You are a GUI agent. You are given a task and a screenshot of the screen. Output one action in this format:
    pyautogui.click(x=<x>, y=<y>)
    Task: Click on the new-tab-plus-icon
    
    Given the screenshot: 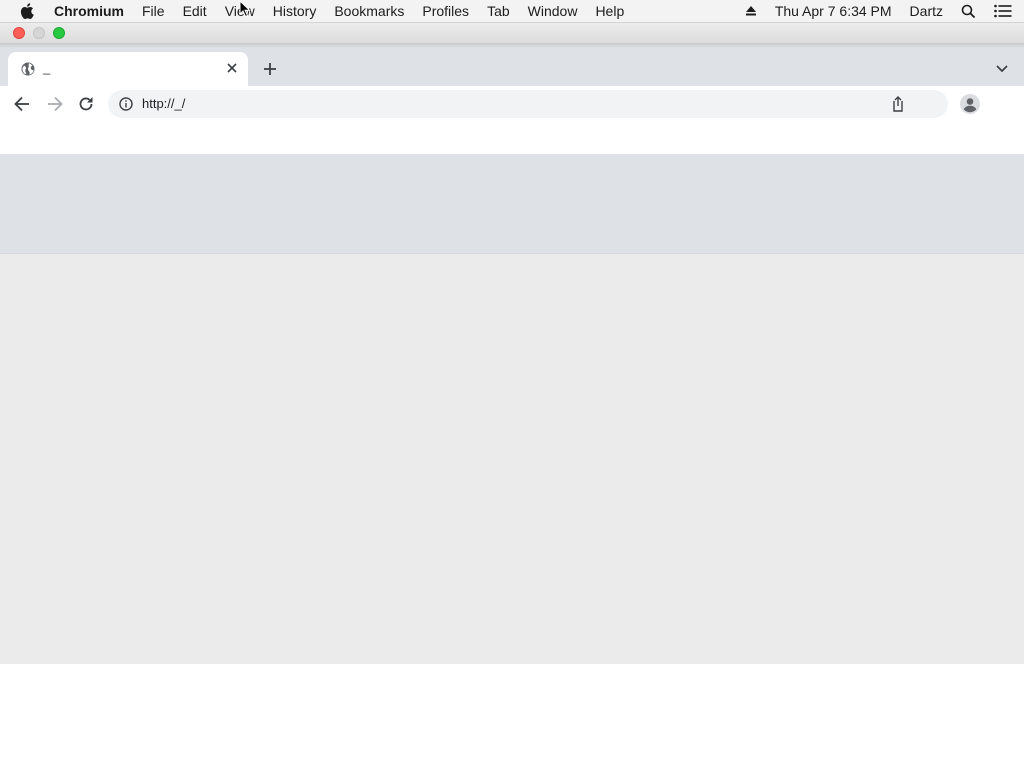 What is the action you would take?
    pyautogui.click(x=270, y=69)
    